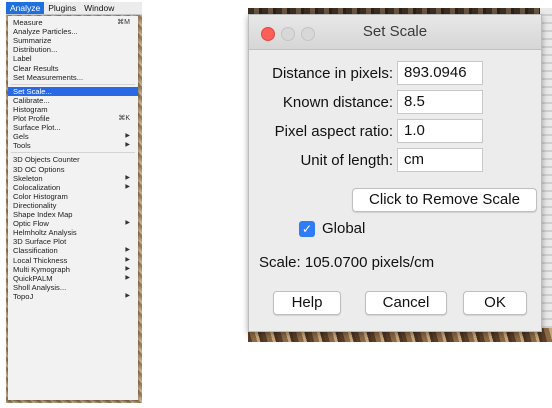  What do you see at coordinates (39, 169) in the screenshot?
I see `menu-item-label: 3D OC Options` at bounding box center [39, 169].